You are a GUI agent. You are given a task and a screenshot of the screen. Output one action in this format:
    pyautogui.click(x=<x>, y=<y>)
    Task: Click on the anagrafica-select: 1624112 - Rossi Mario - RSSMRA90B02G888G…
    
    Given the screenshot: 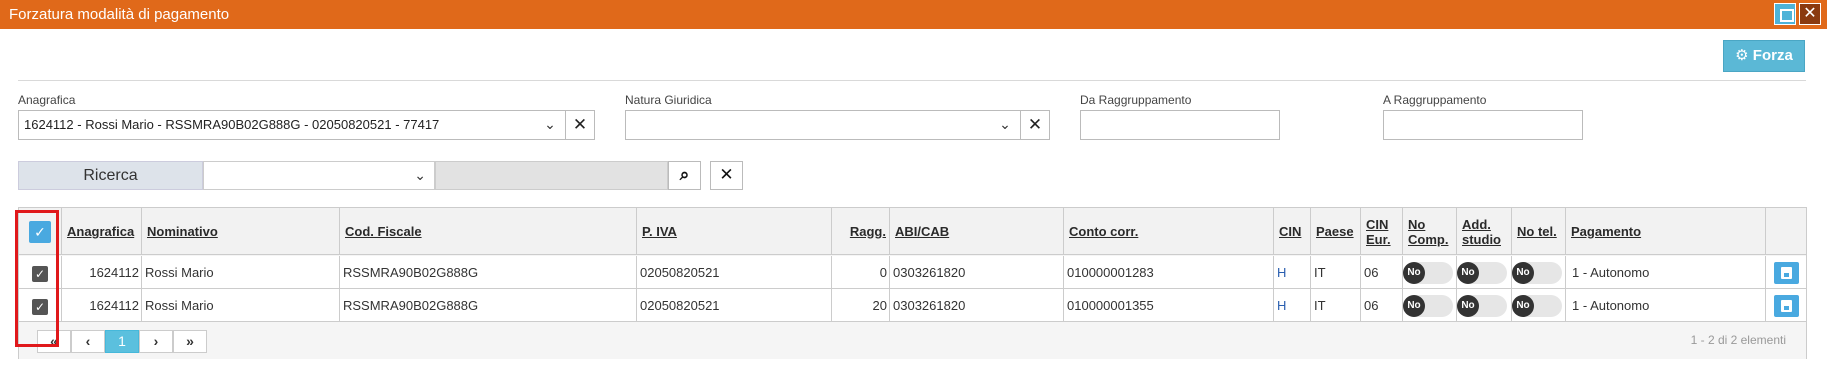 What is the action you would take?
    pyautogui.click(x=292, y=125)
    